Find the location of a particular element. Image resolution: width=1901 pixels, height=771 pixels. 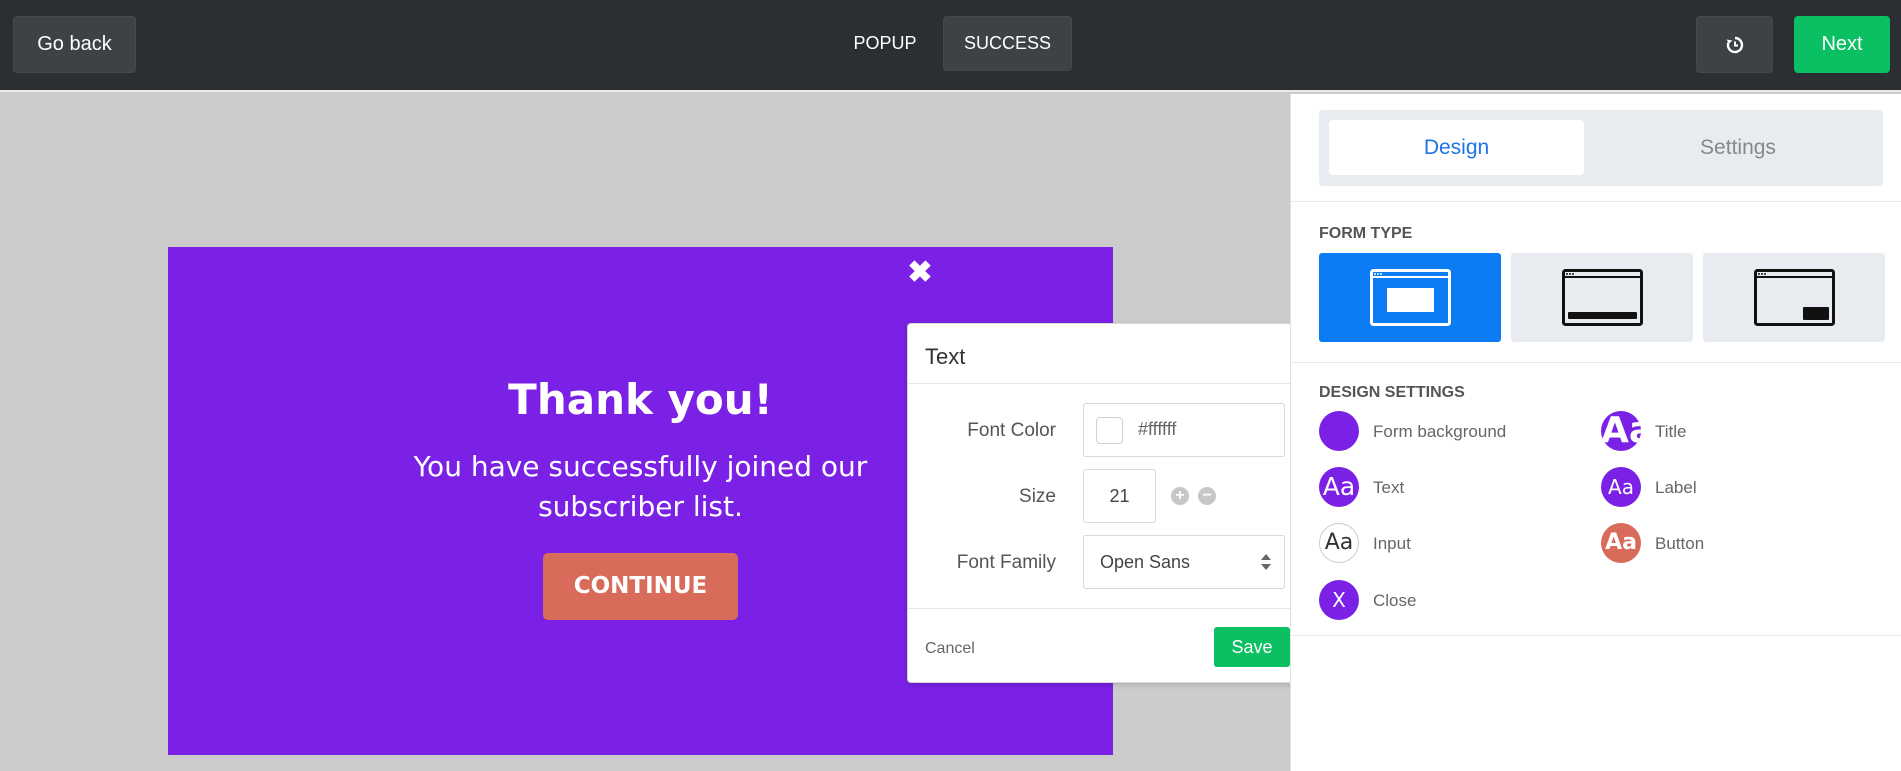

continue-button: CONTINUE is located at coordinates (640, 586).